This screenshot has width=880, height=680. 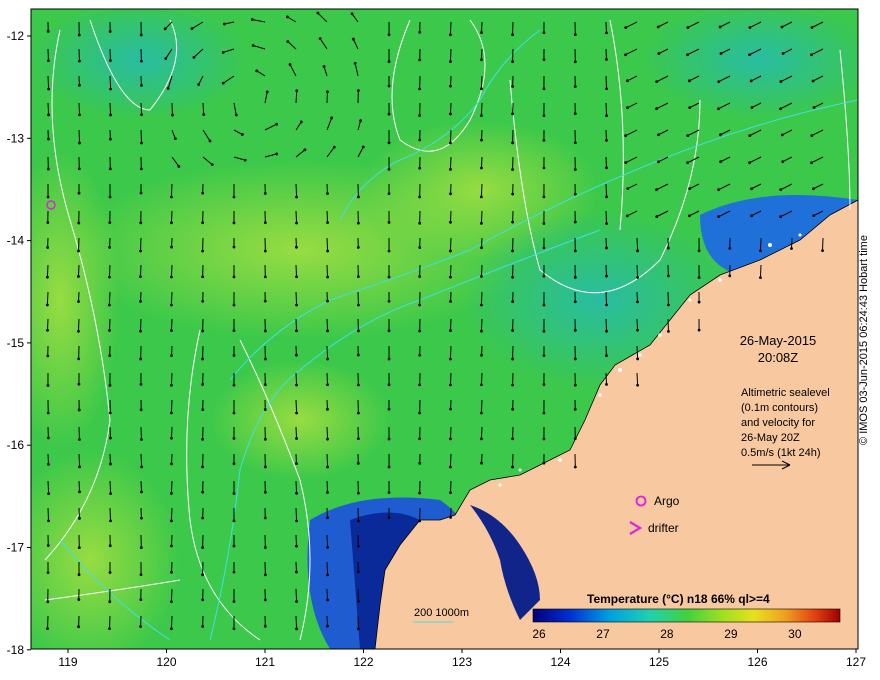 I want to click on time-label: 20:08Z, so click(x=778, y=357).